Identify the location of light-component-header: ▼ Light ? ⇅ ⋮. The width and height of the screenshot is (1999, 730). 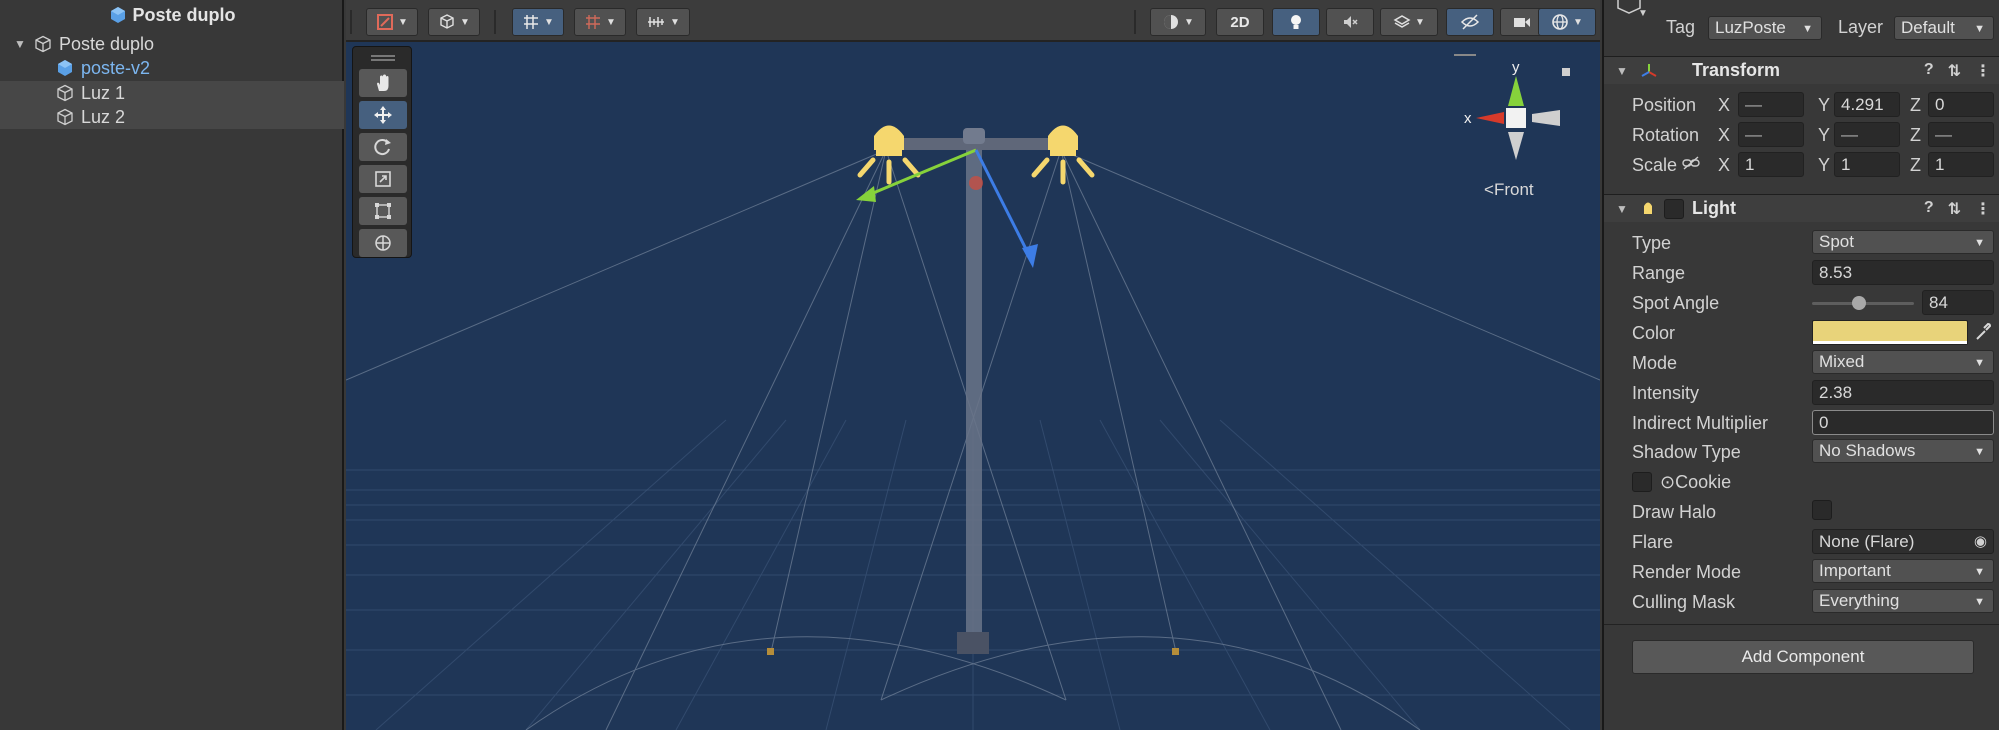
(1801, 208).